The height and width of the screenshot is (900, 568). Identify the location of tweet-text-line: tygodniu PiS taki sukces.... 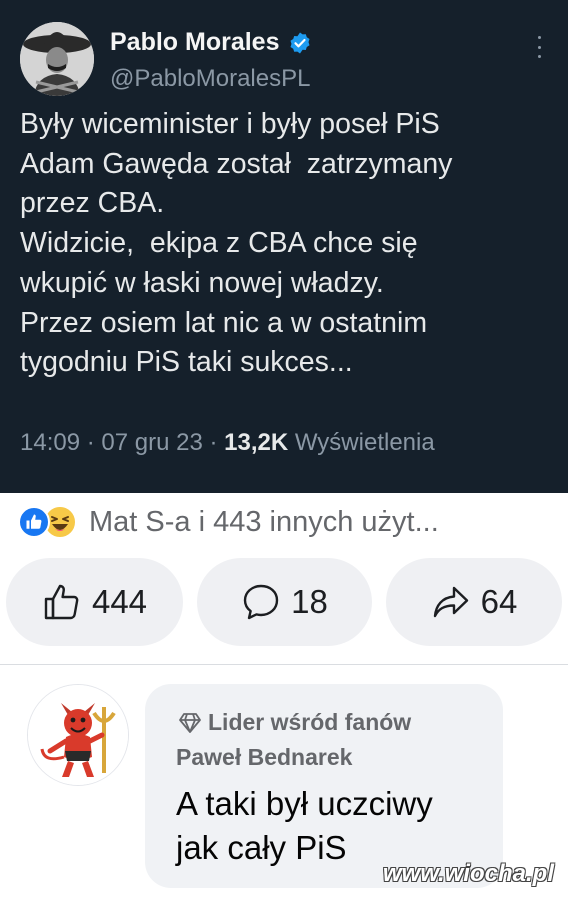
(186, 362).